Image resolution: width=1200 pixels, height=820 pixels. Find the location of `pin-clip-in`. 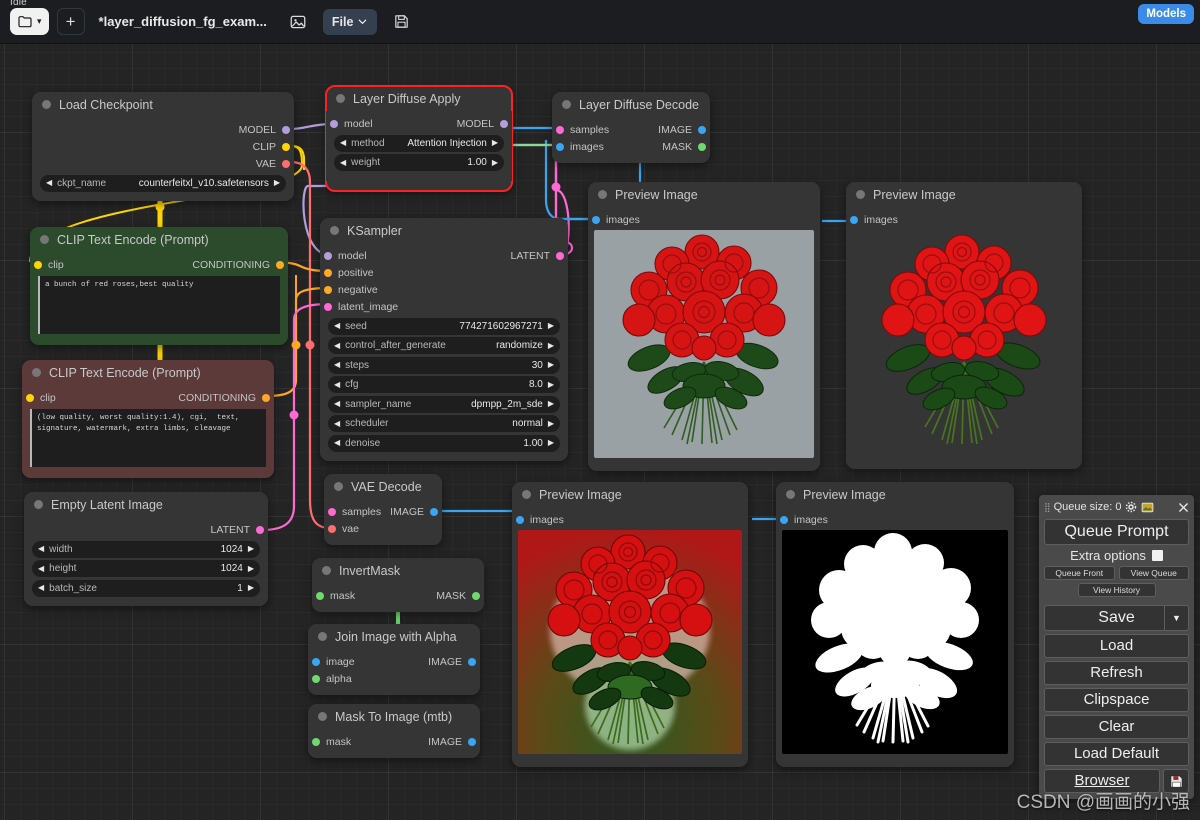

pin-clip-in is located at coordinates (30, 398).